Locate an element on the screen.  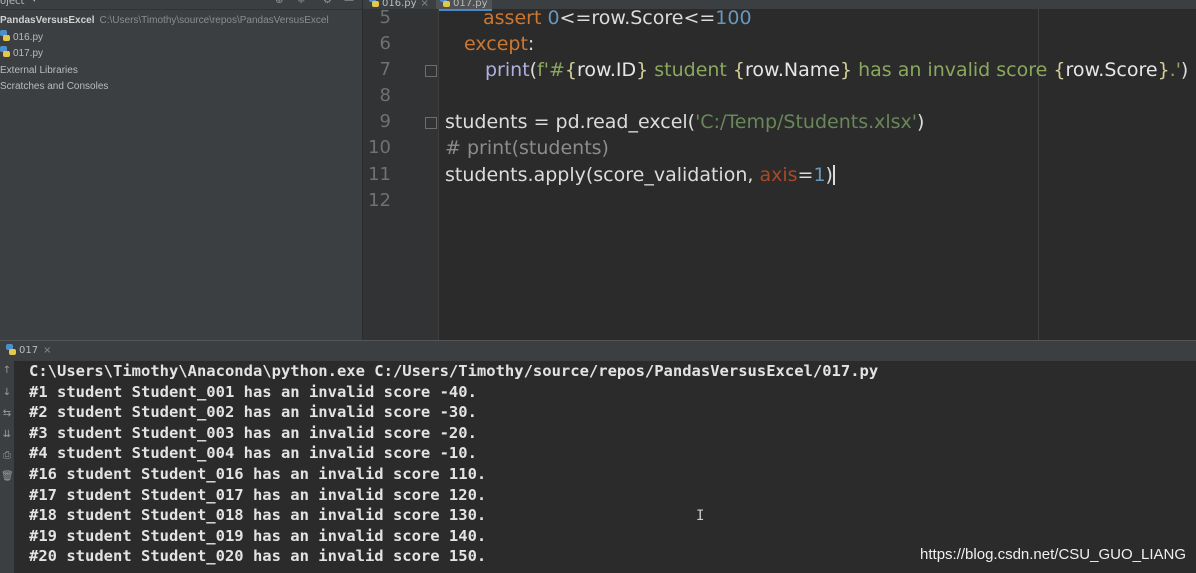
run-toolbar: ↑ ↓ ⇆ ⇊ ⎙ 🗑 is located at coordinates (7, 467).